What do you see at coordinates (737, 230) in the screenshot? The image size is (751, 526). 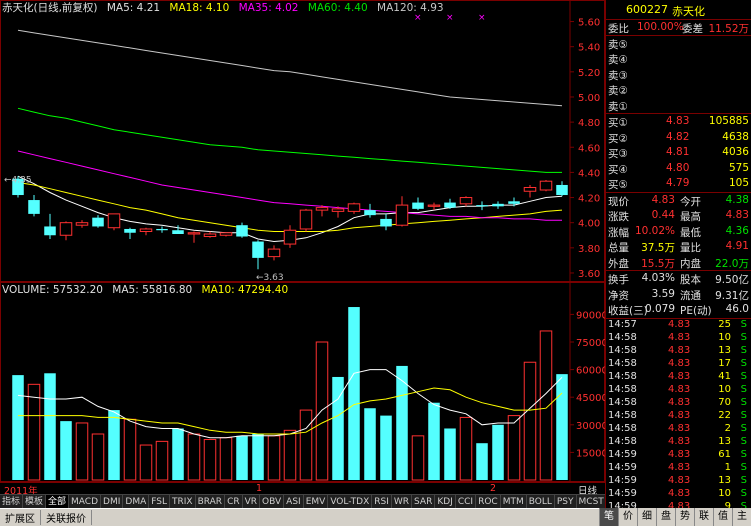 I see `stat-value: 4.36` at bounding box center [737, 230].